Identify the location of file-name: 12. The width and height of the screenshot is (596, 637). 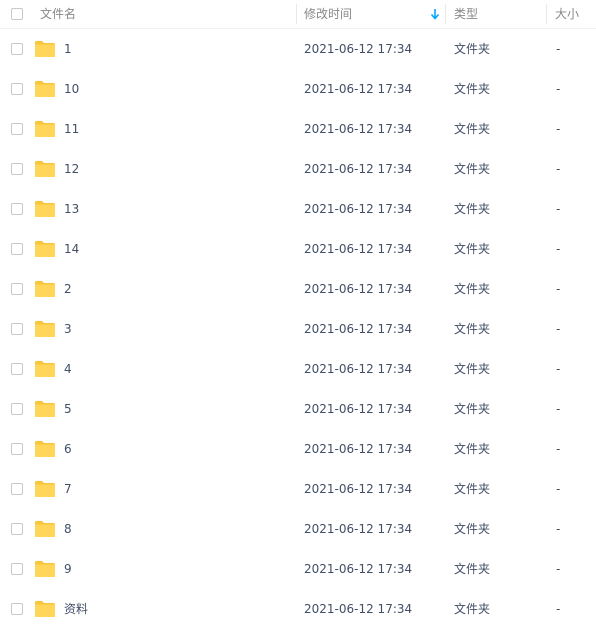
(71, 169).